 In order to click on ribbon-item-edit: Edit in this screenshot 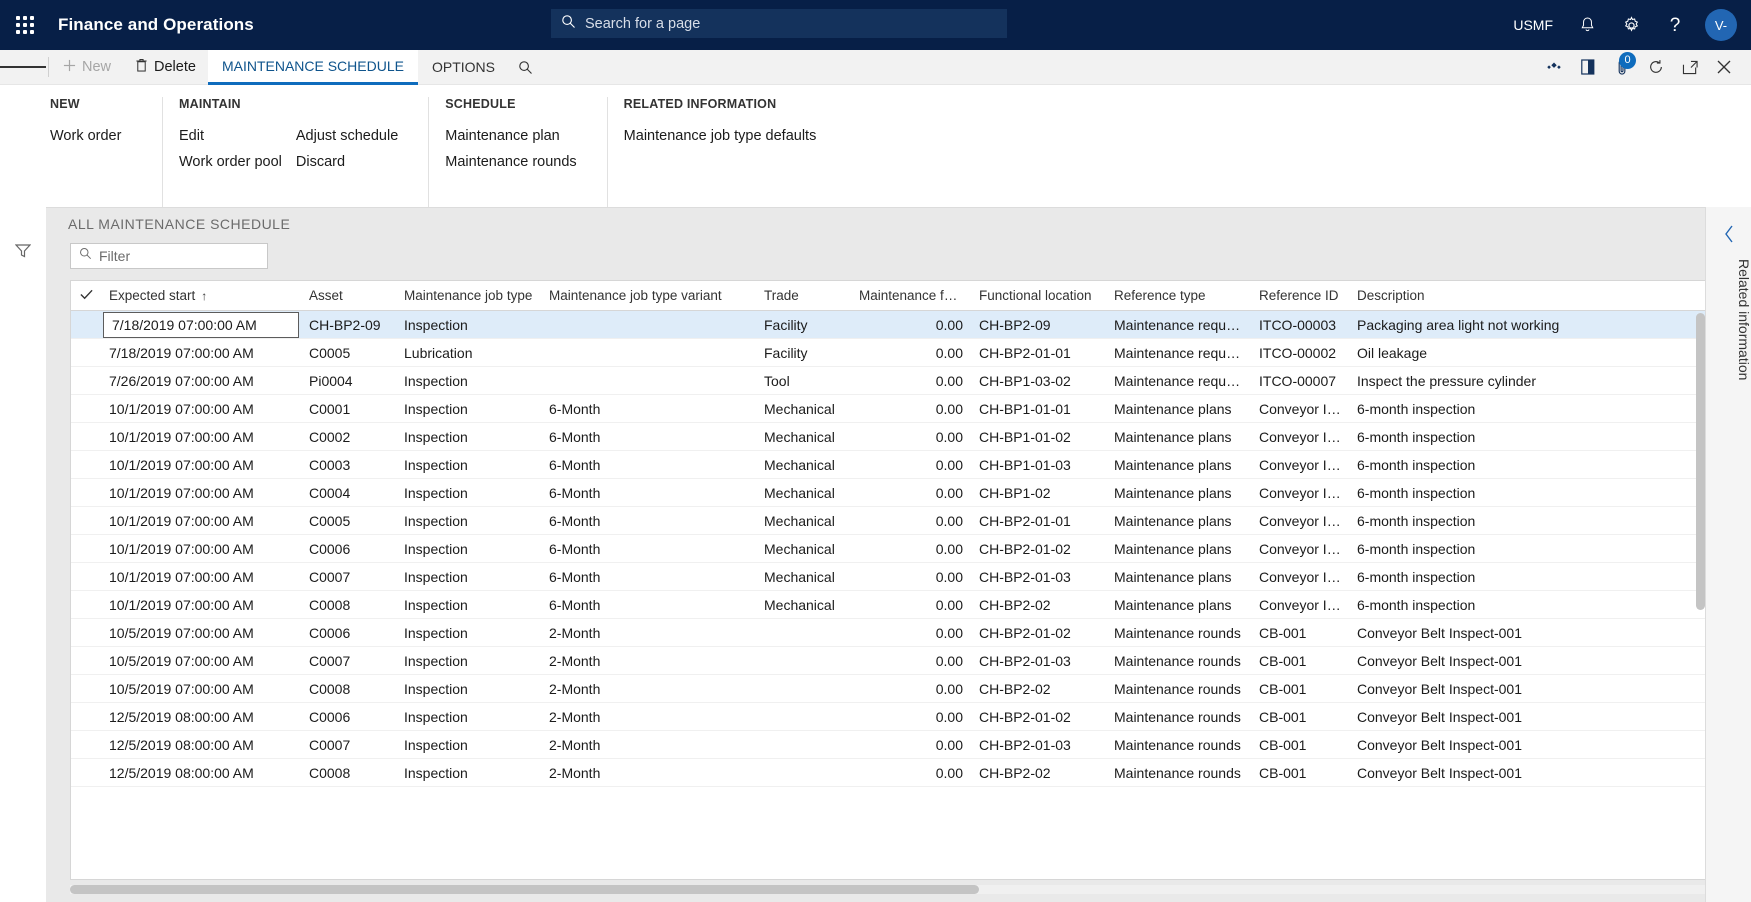, I will do `click(237, 136)`.